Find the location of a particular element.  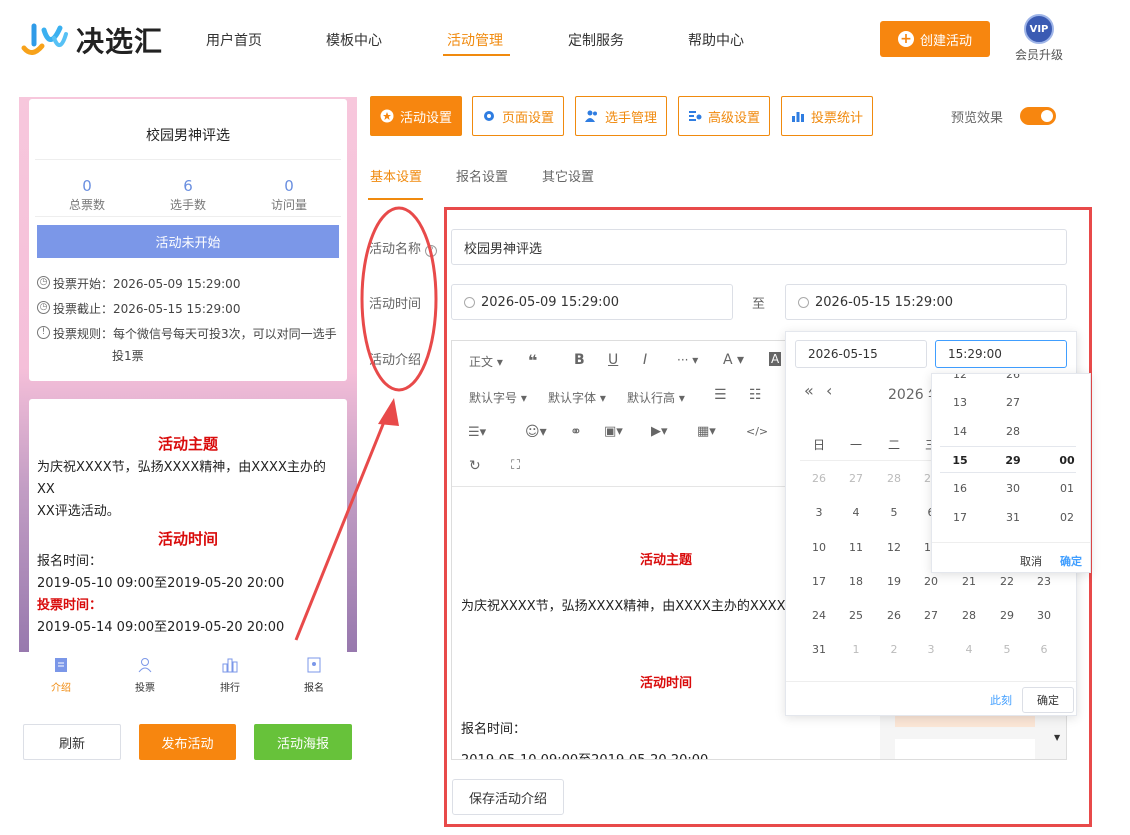

calendar-day: 11 is located at coordinates (856, 547).